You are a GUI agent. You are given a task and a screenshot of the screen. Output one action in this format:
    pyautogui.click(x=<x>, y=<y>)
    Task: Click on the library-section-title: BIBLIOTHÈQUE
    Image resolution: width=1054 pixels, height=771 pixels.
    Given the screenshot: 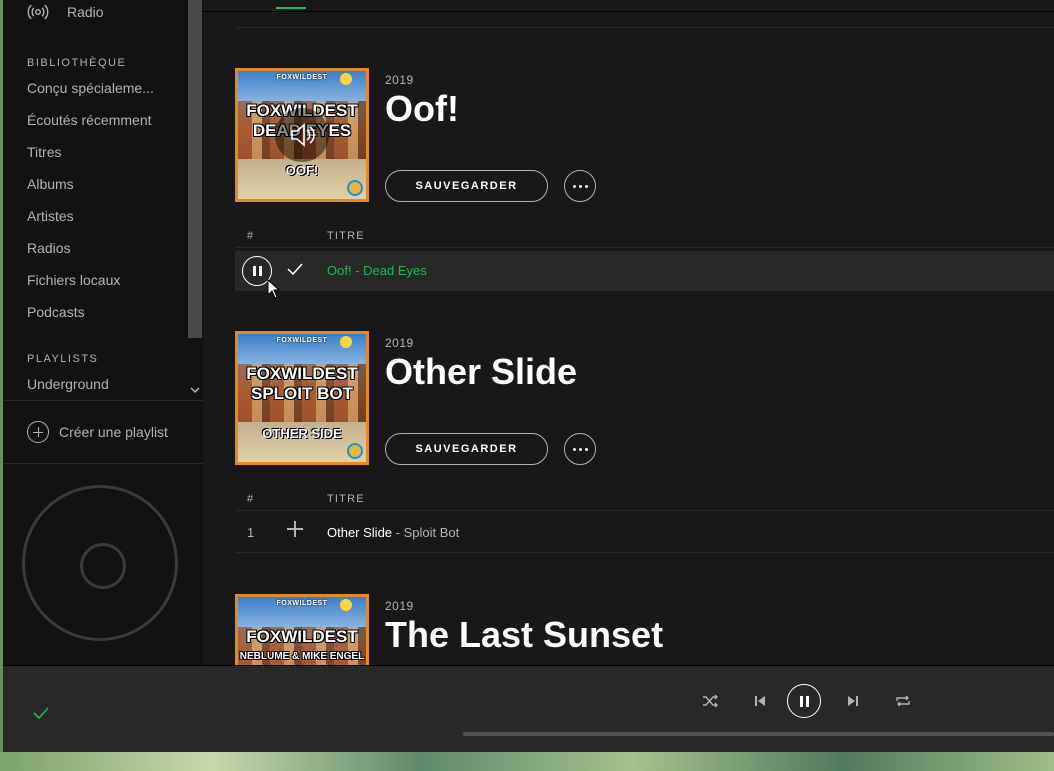 What is the action you would take?
    pyautogui.click(x=77, y=63)
    